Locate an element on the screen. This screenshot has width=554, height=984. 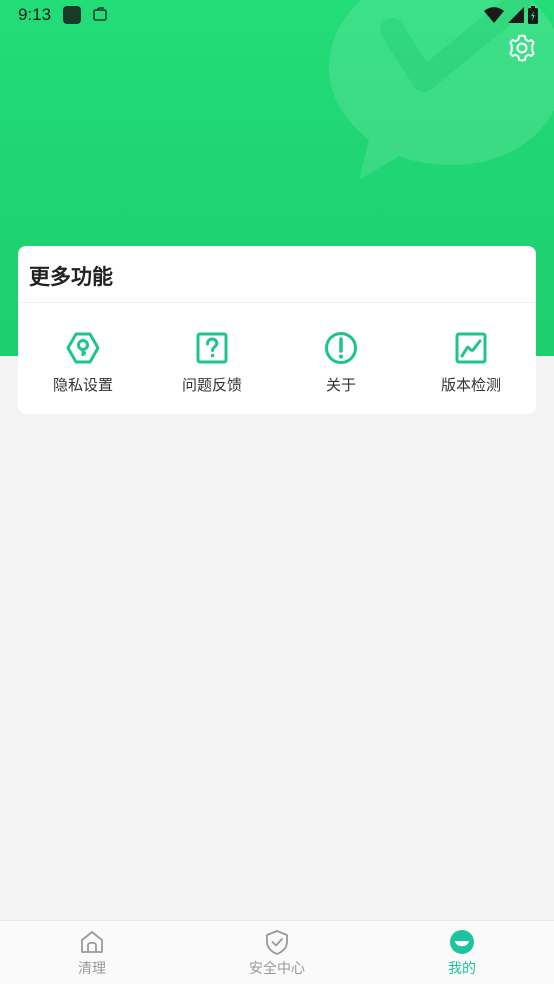
card-title: 更多功能 is located at coordinates (71, 277).